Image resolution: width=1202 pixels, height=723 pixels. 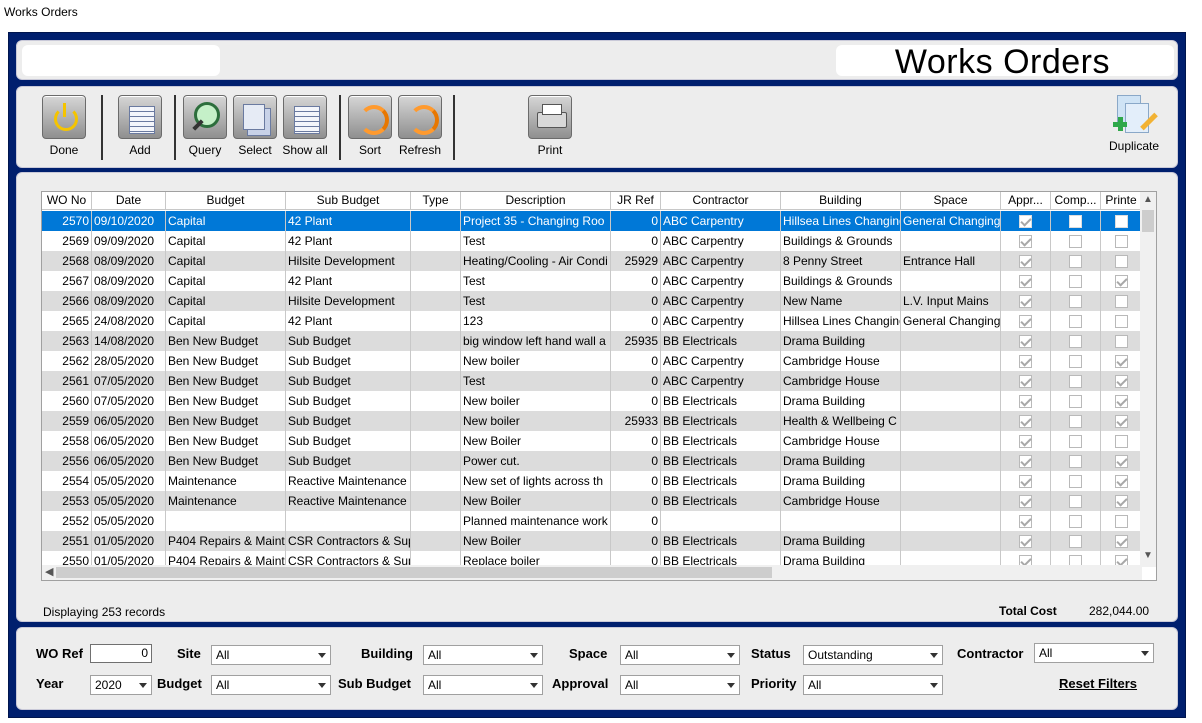 I want to click on show-all-button: Show all, so click(x=305, y=126).